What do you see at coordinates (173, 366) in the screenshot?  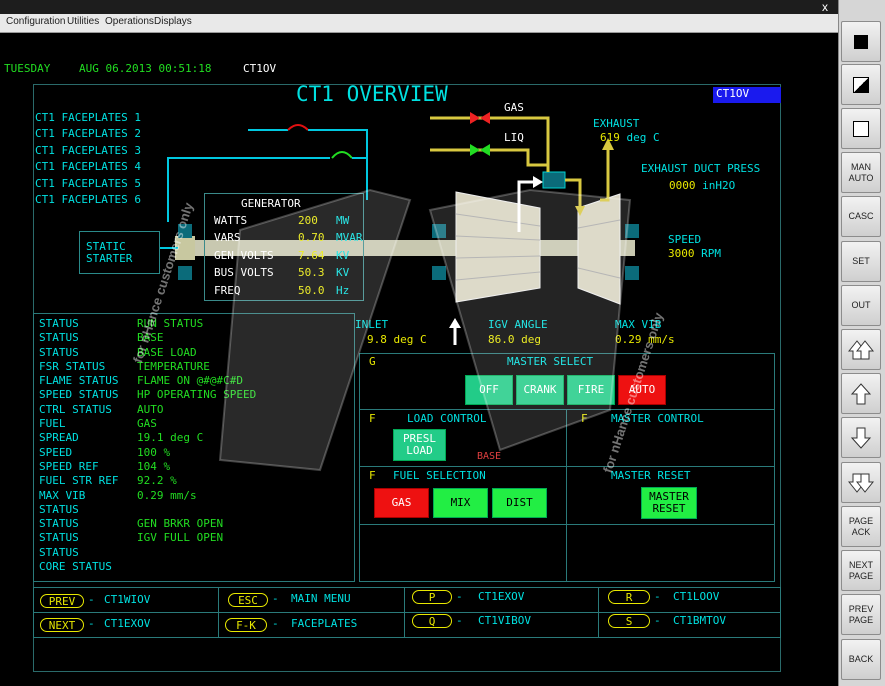 I see `status-value: TEMPERATURE` at bounding box center [173, 366].